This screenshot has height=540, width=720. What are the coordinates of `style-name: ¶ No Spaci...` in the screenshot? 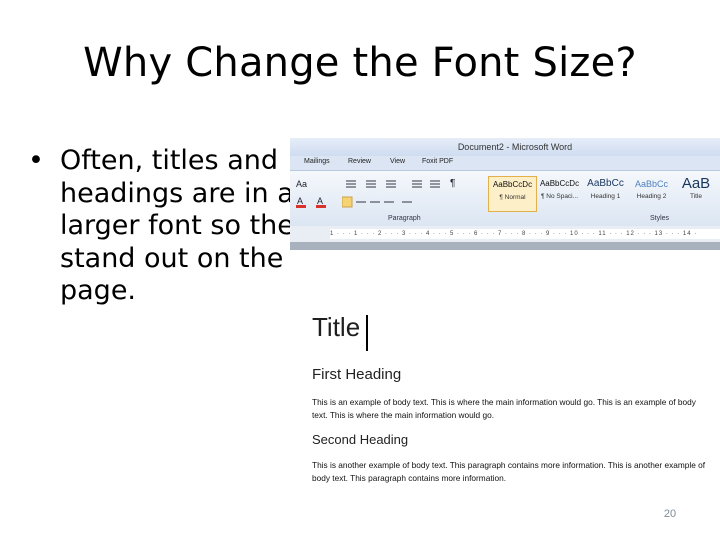 It's located at (559, 196).